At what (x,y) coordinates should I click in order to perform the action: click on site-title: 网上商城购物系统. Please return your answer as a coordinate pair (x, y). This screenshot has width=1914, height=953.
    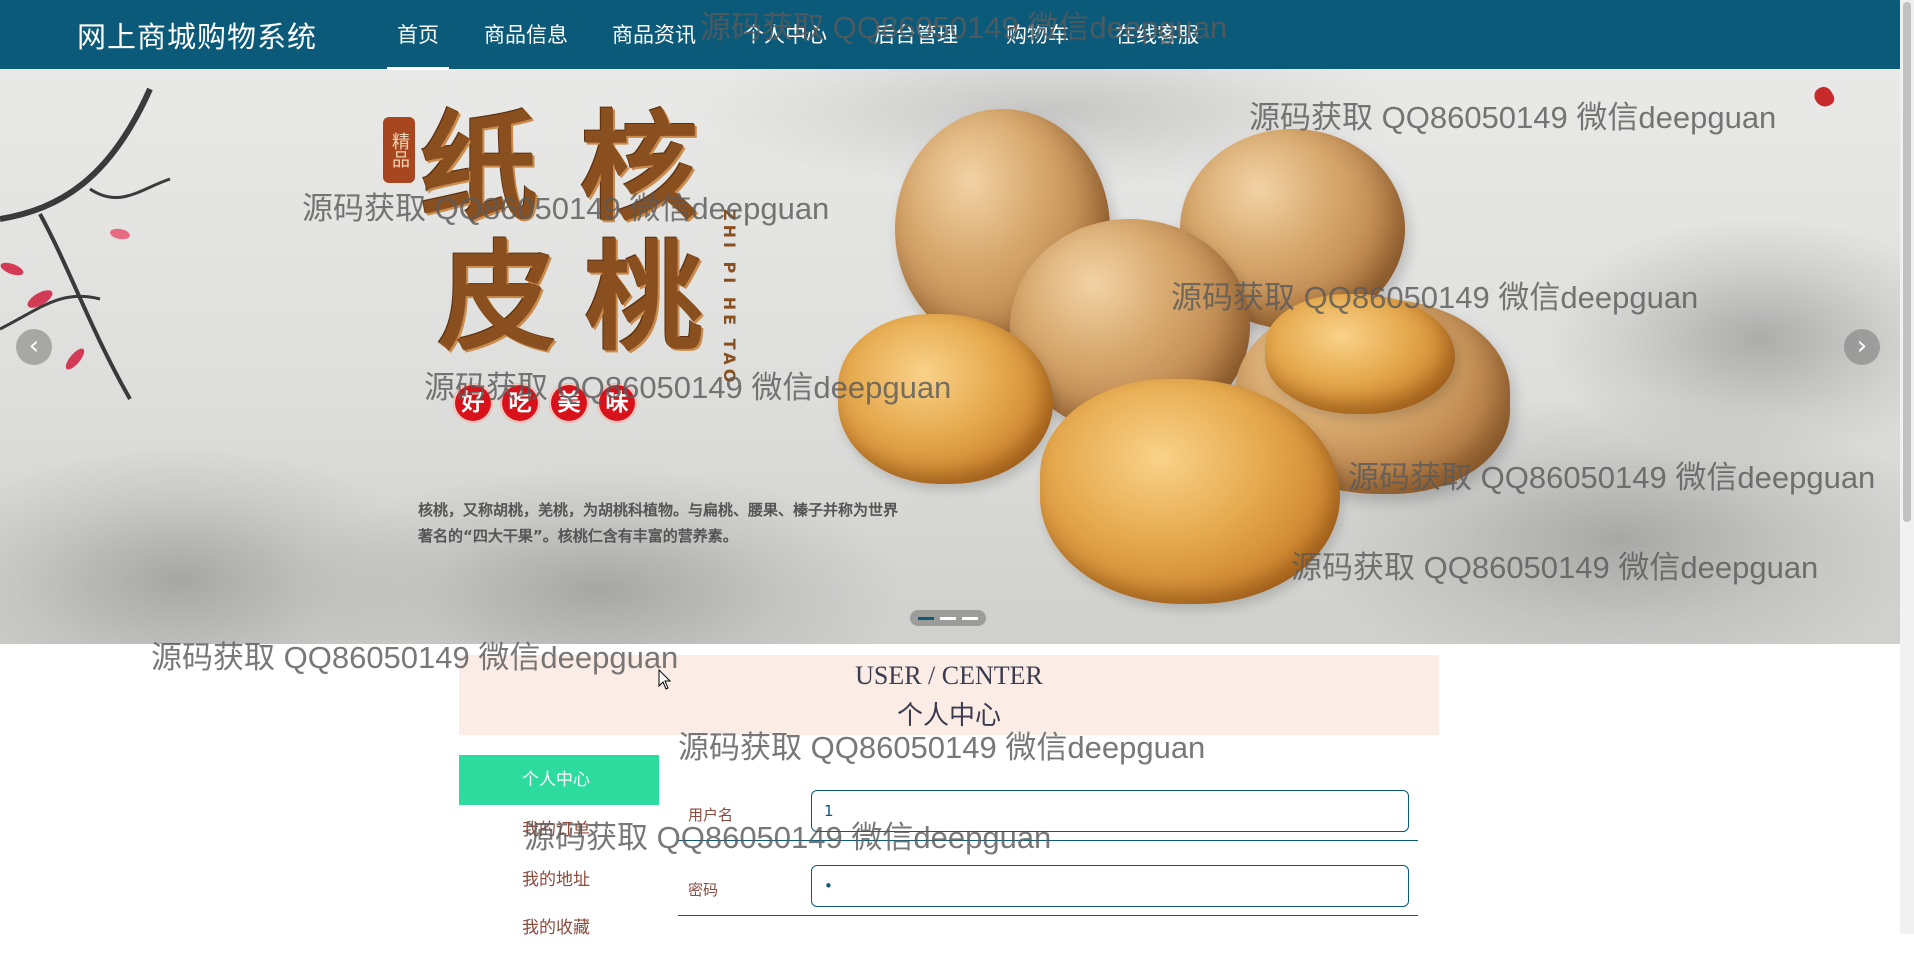
    Looking at the image, I should click on (197, 35).